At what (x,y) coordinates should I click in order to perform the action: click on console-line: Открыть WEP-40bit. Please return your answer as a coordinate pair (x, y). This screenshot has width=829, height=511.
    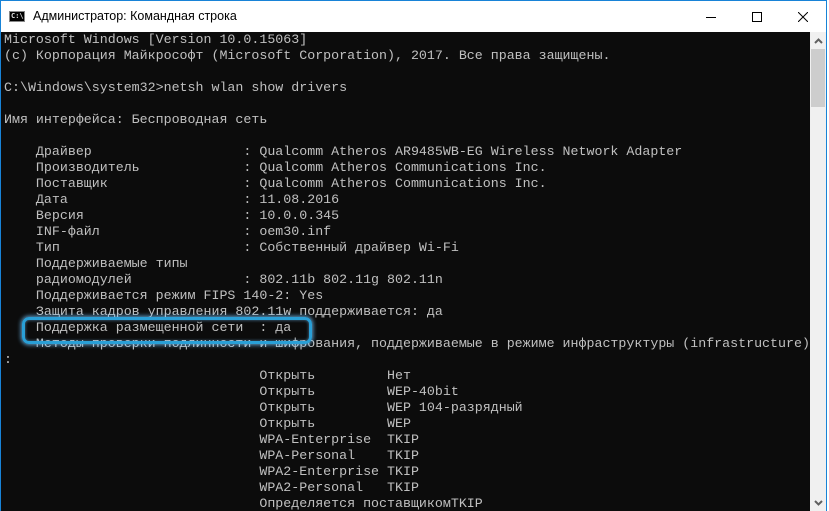
    Looking at the image, I should click on (231, 391).